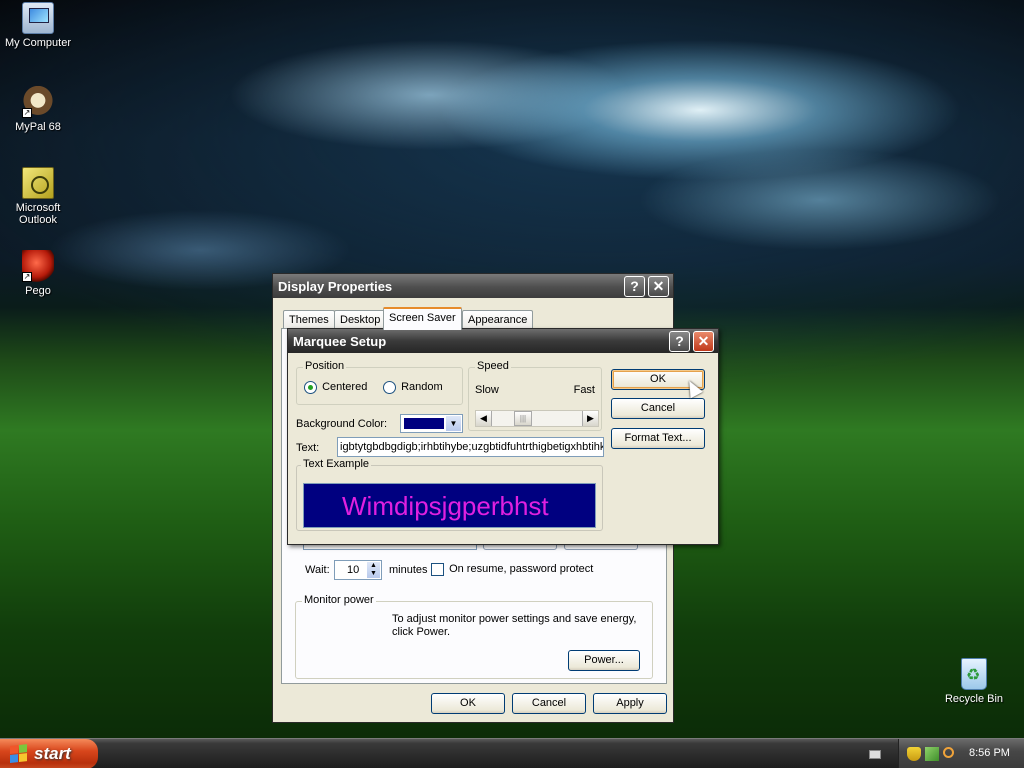 This screenshot has height=768, width=1024. What do you see at coordinates (342, 424) in the screenshot?
I see `background-color-label: Background Color:` at bounding box center [342, 424].